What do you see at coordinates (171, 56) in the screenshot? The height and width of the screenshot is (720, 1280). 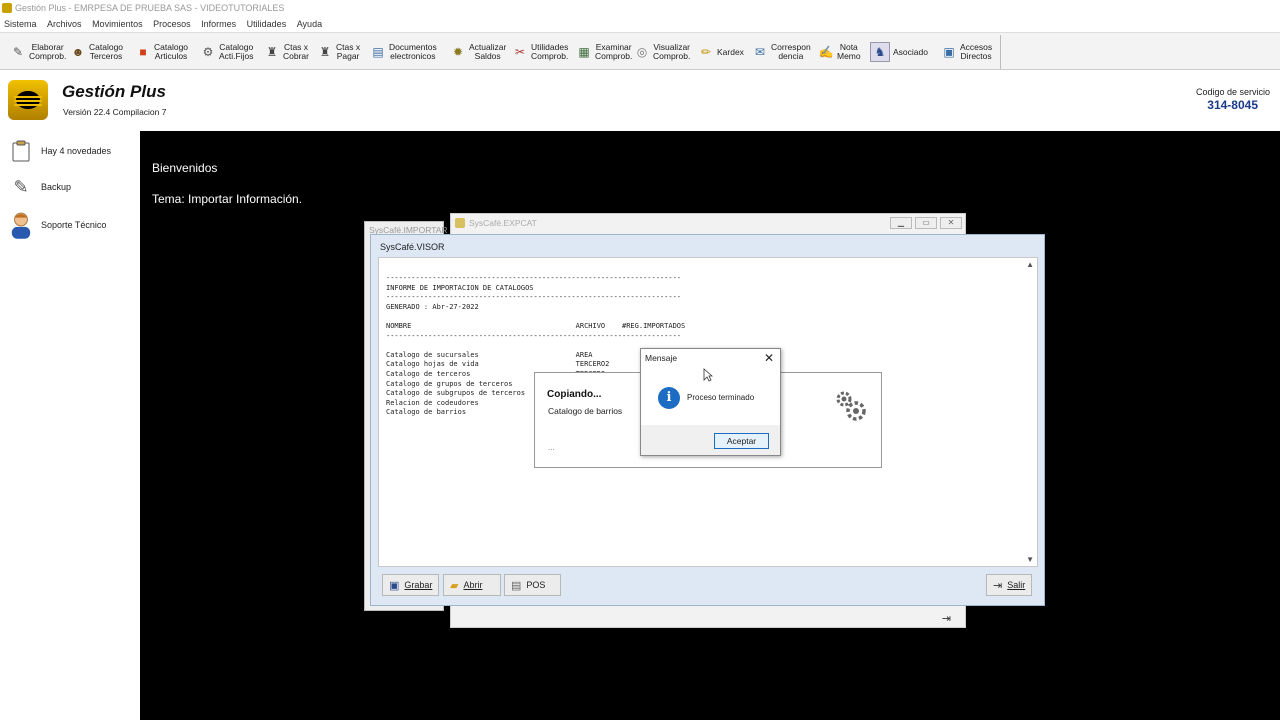 I see `toolbar-label: Articulos` at bounding box center [171, 56].